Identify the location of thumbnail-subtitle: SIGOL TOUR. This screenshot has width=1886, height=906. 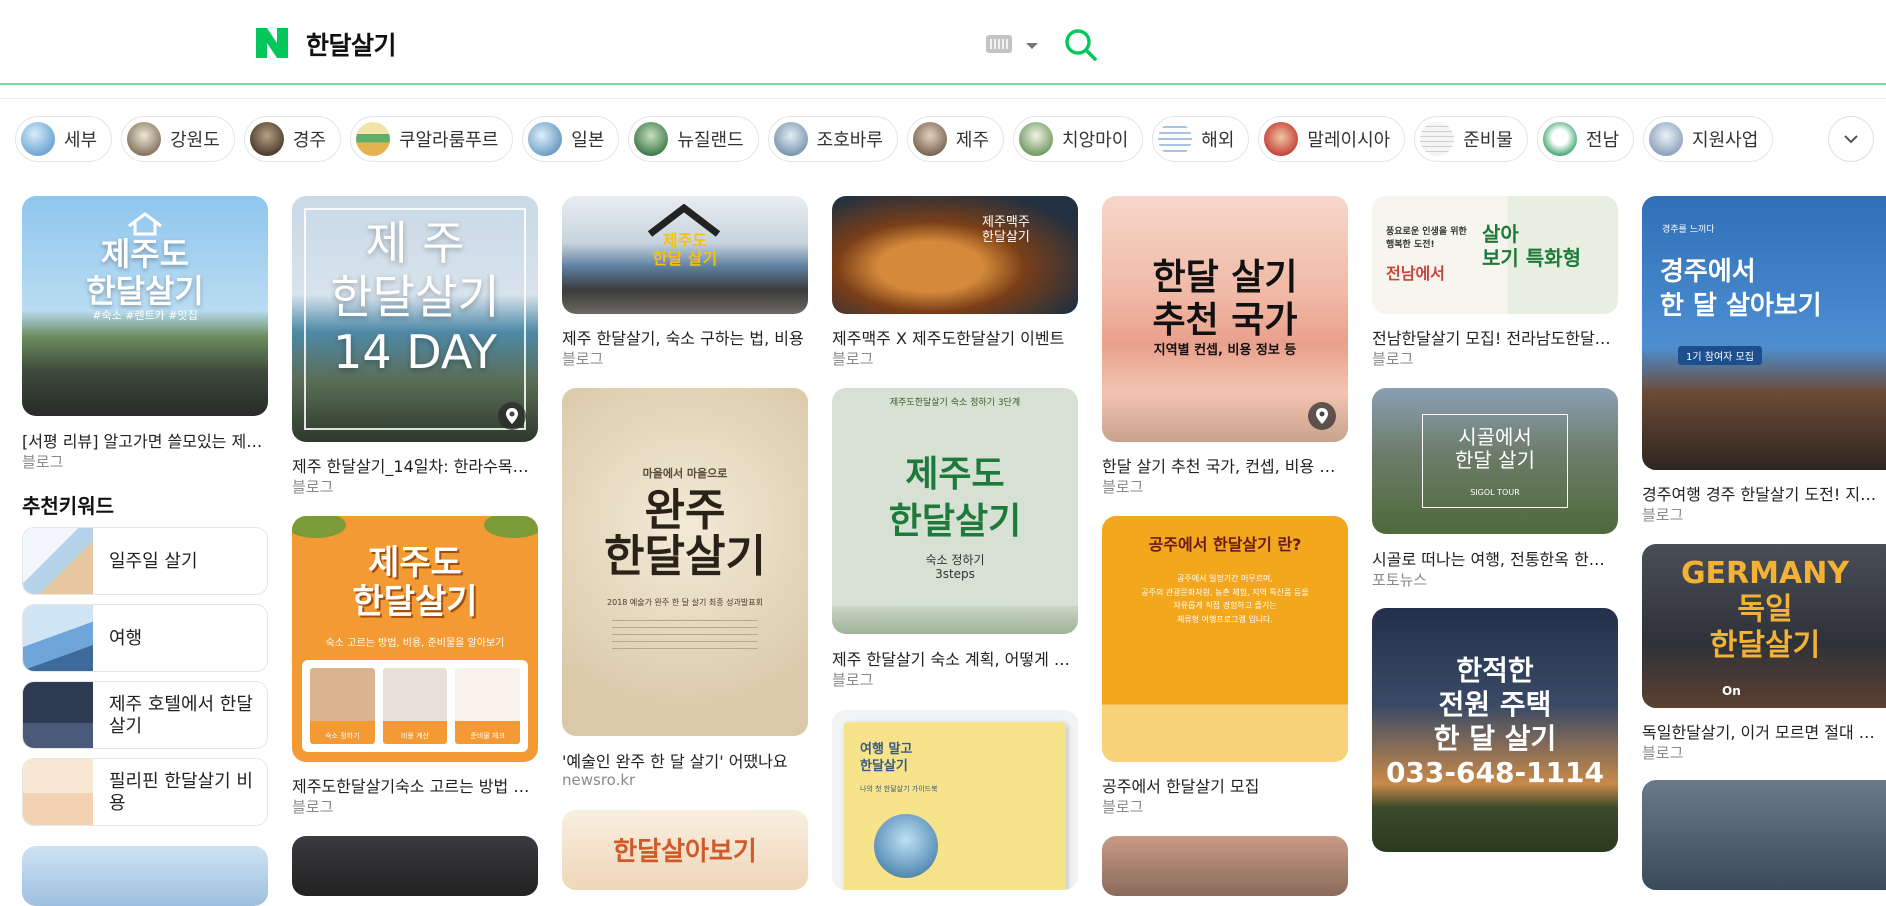
(1495, 492).